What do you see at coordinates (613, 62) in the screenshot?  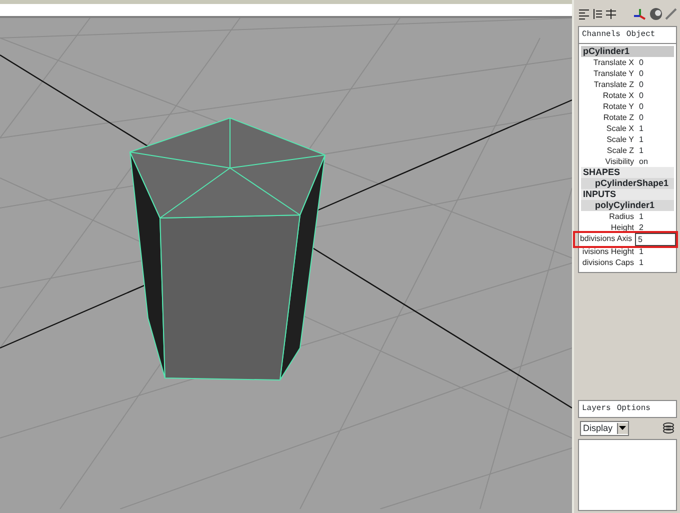 I see `attribute-label: Translate X` at bounding box center [613, 62].